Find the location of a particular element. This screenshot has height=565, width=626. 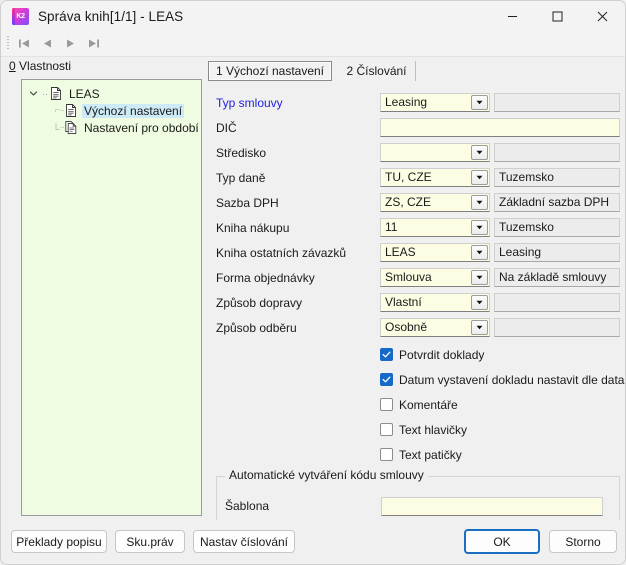

tree-item-label: Výchozí nastavení is located at coordinates (133, 110).